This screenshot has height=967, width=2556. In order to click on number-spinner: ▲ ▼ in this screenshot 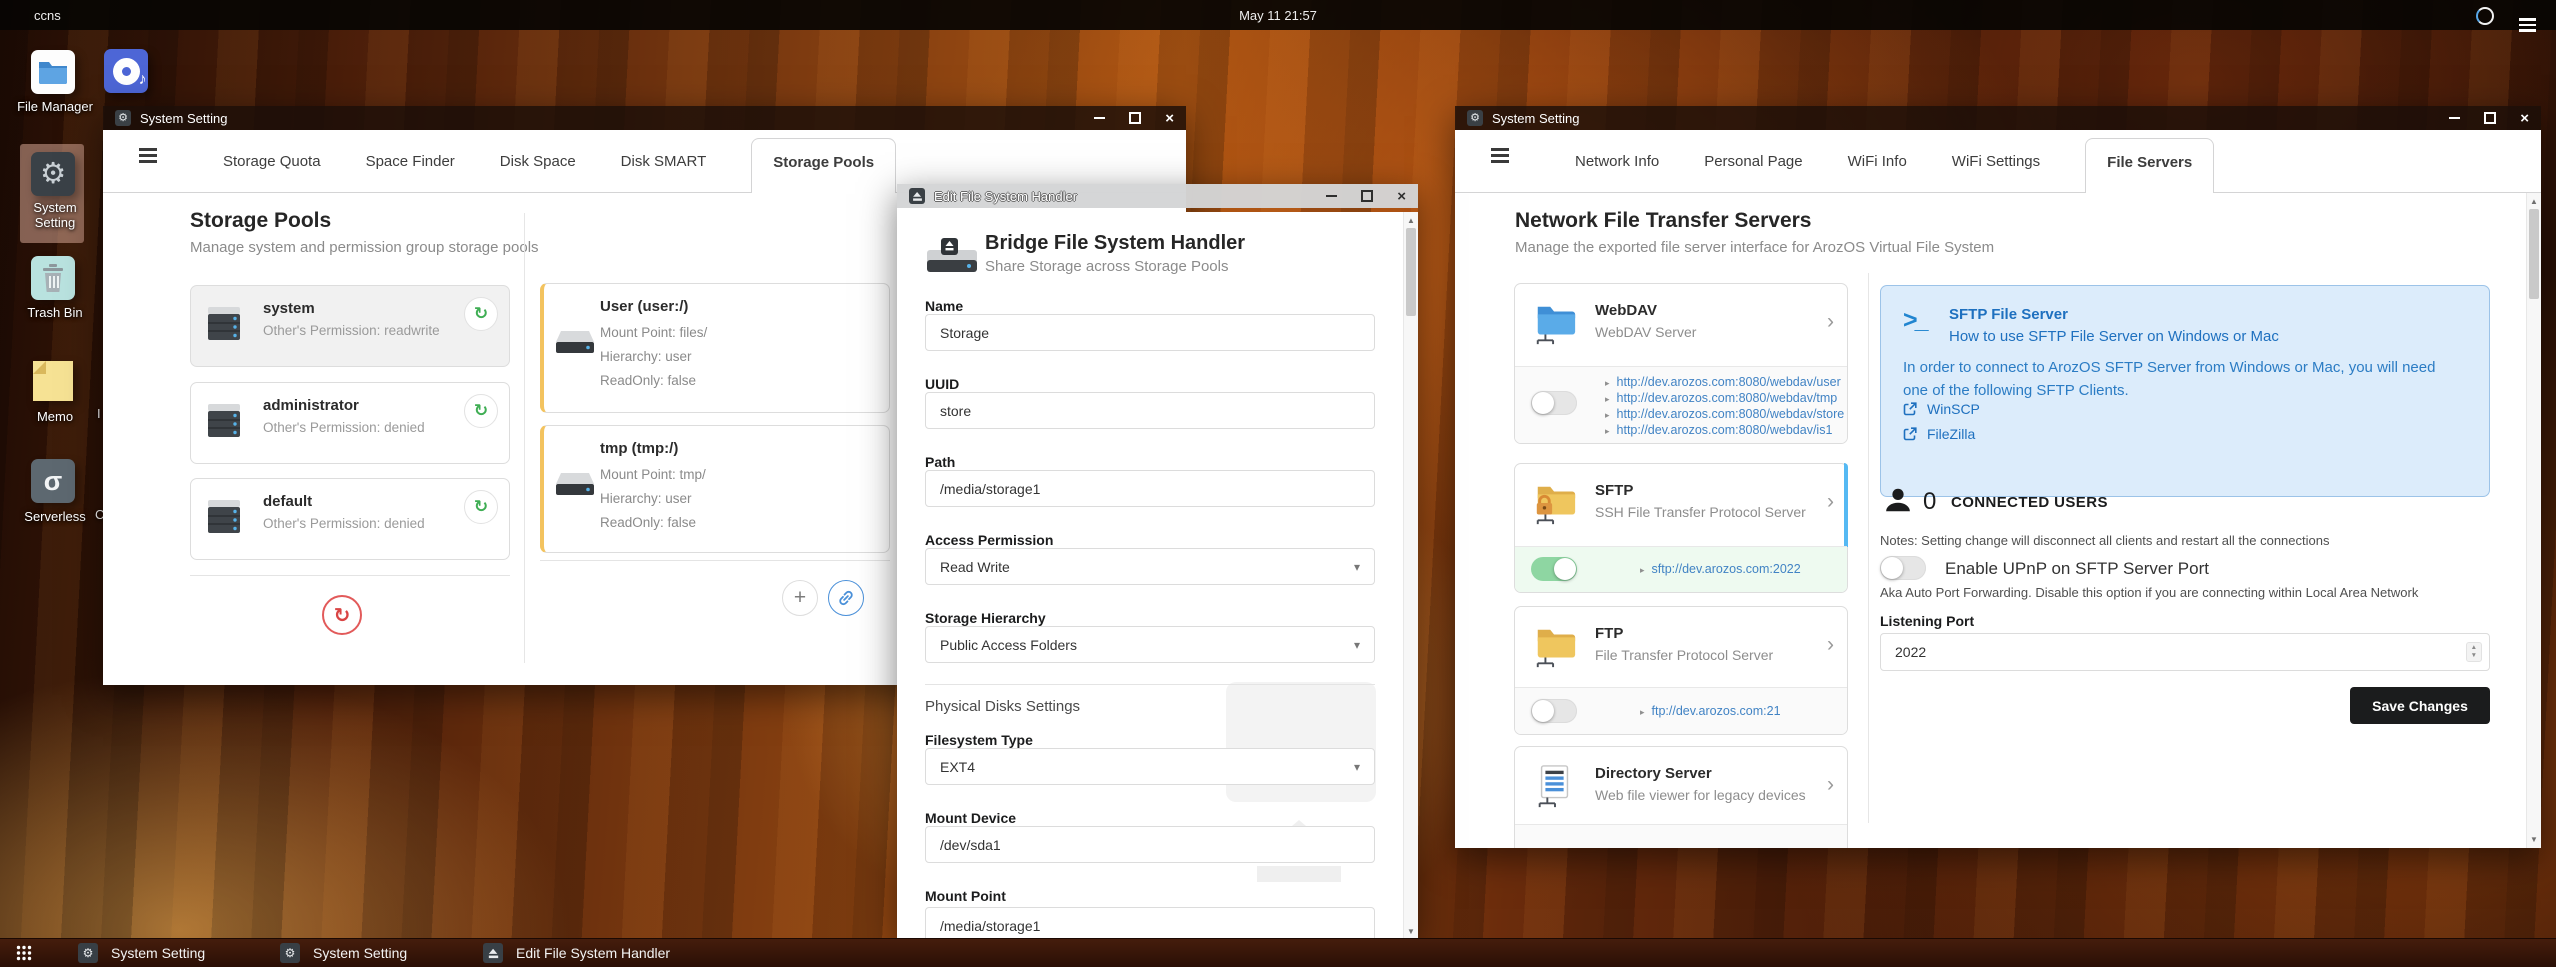, I will do `click(2473, 652)`.